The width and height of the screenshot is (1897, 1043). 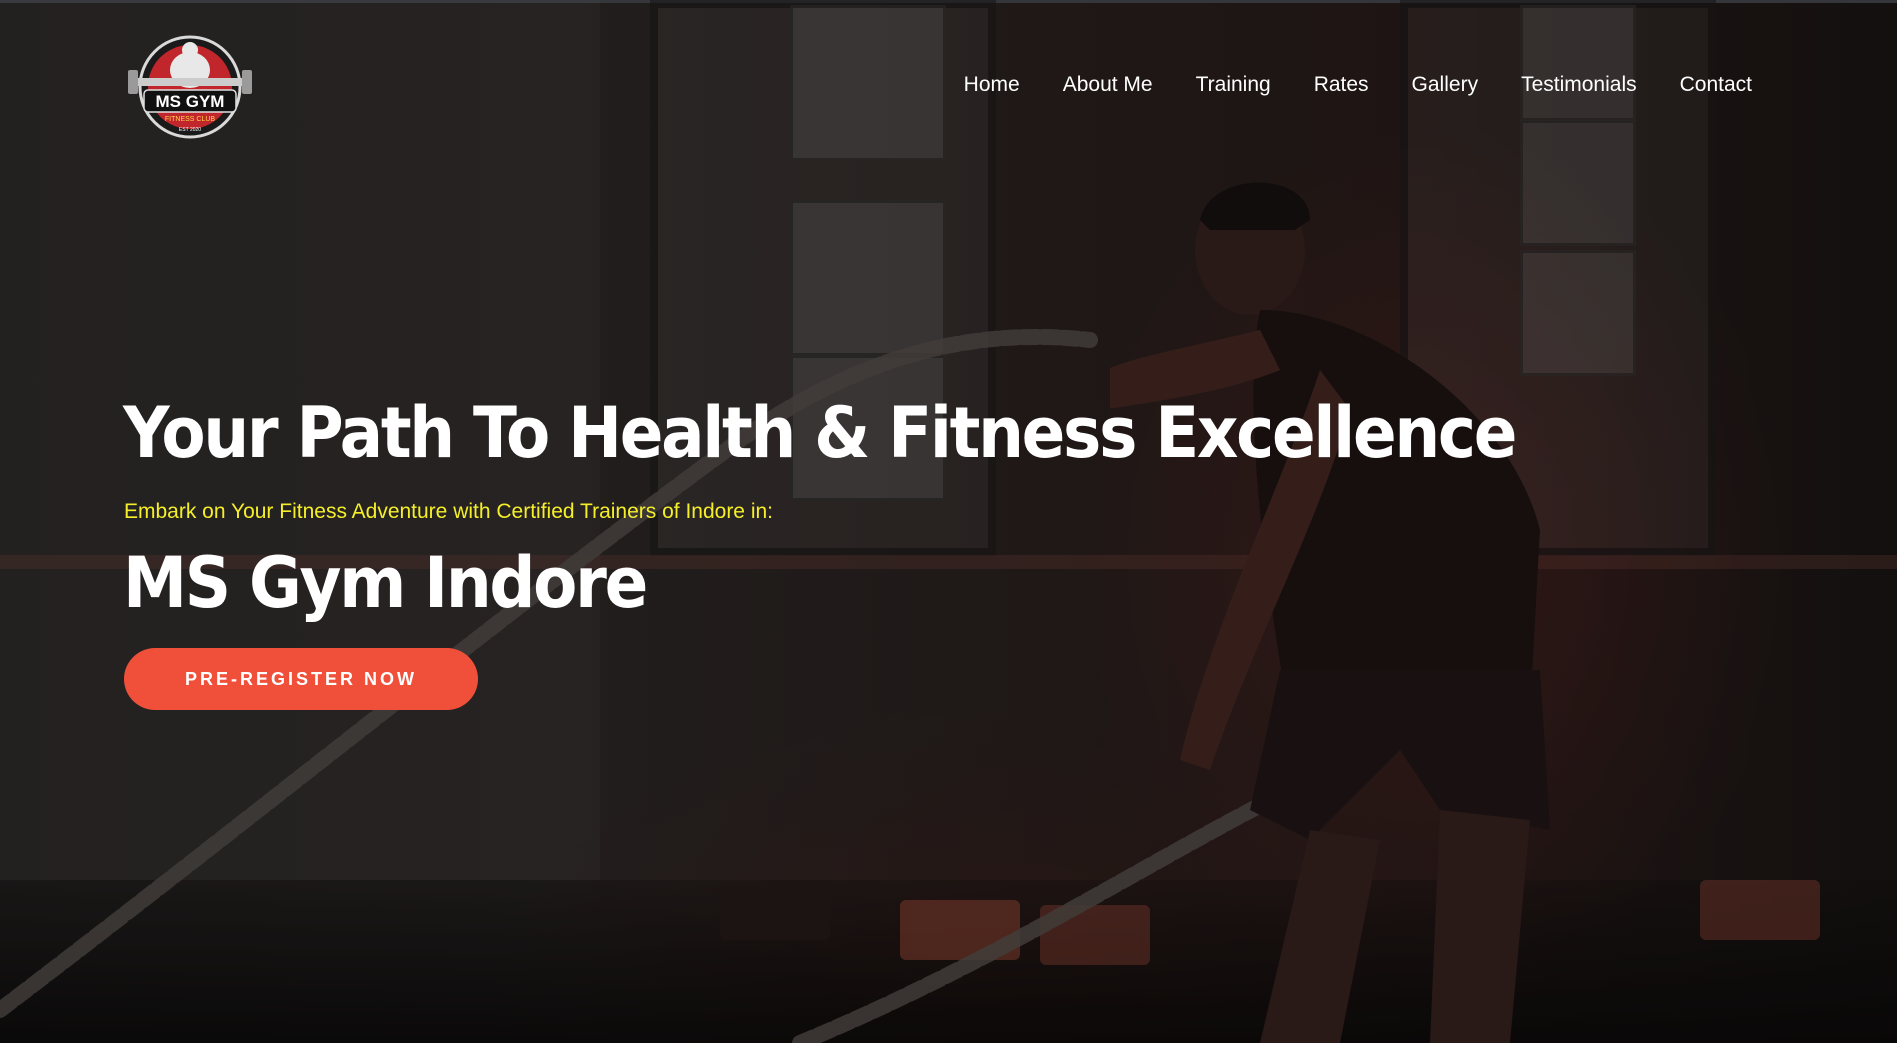 What do you see at coordinates (190, 130) in the screenshot?
I see `logo-est-text: EST 2020` at bounding box center [190, 130].